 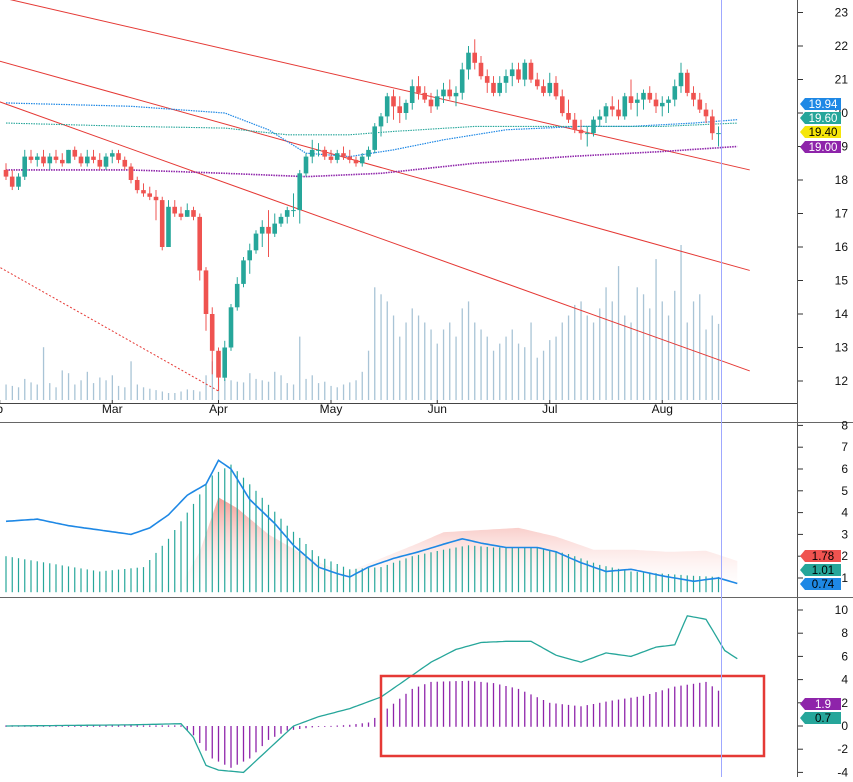 What do you see at coordinates (336, 408) in the screenshot?
I see `time-axis: b Mar Apr May Jun Jul Aug` at bounding box center [336, 408].